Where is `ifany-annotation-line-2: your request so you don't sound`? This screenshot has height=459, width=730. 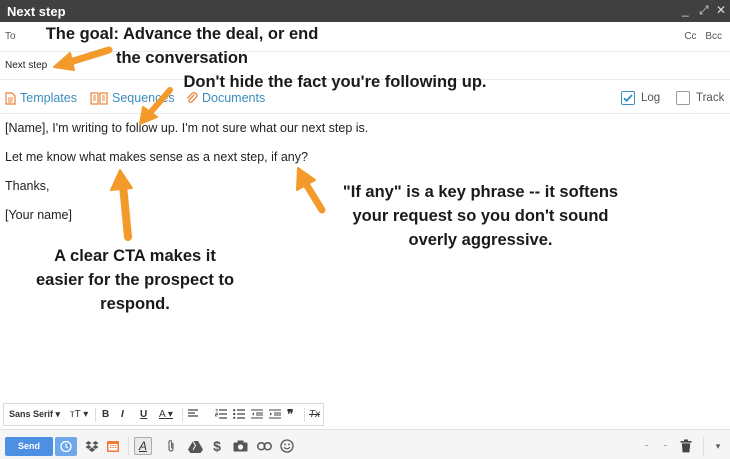
ifany-annotation-line-2: your request so you don't sound is located at coordinates (480, 216).